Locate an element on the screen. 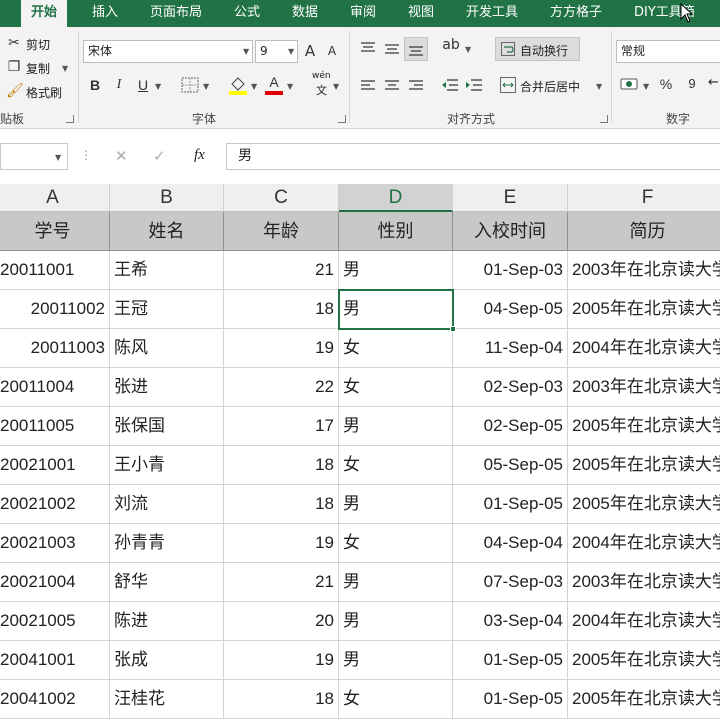 The width and height of the screenshot is (720, 720). cell-age: 22 is located at coordinates (281, 387).